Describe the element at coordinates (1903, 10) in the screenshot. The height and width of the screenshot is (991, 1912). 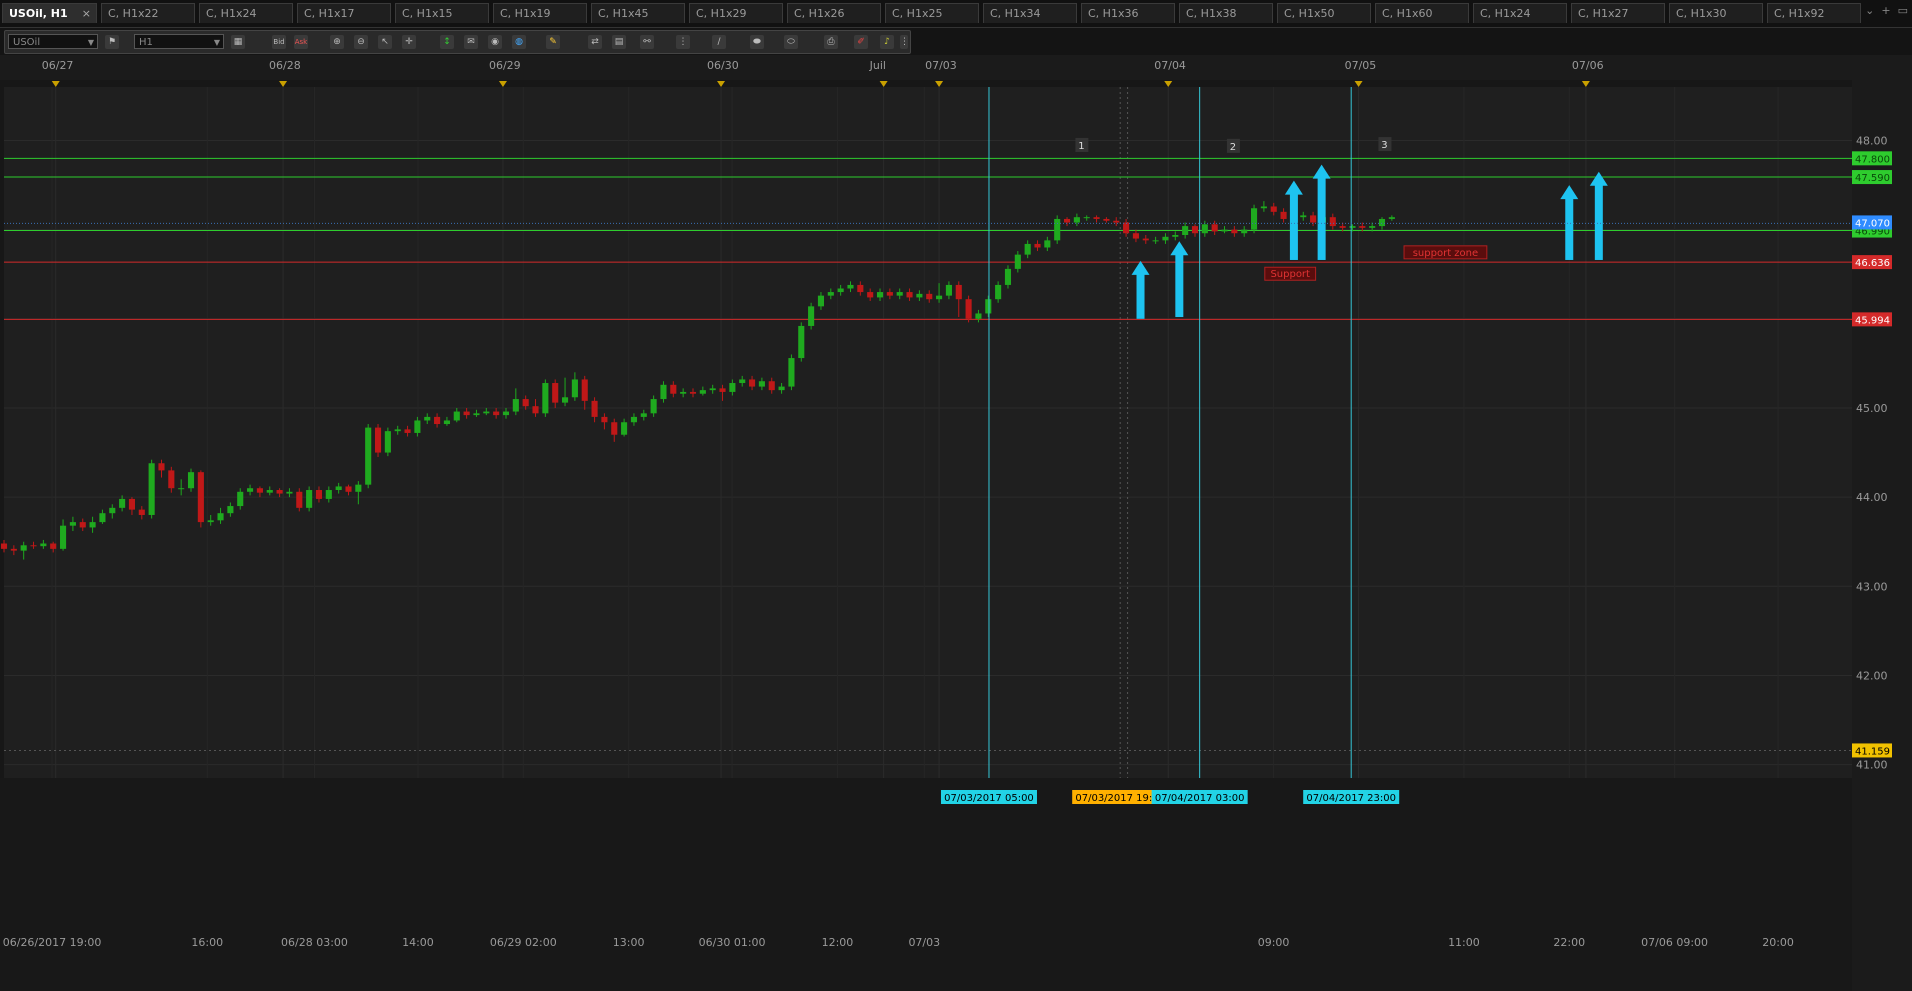
I see `maximize-icon: ▭` at that location.